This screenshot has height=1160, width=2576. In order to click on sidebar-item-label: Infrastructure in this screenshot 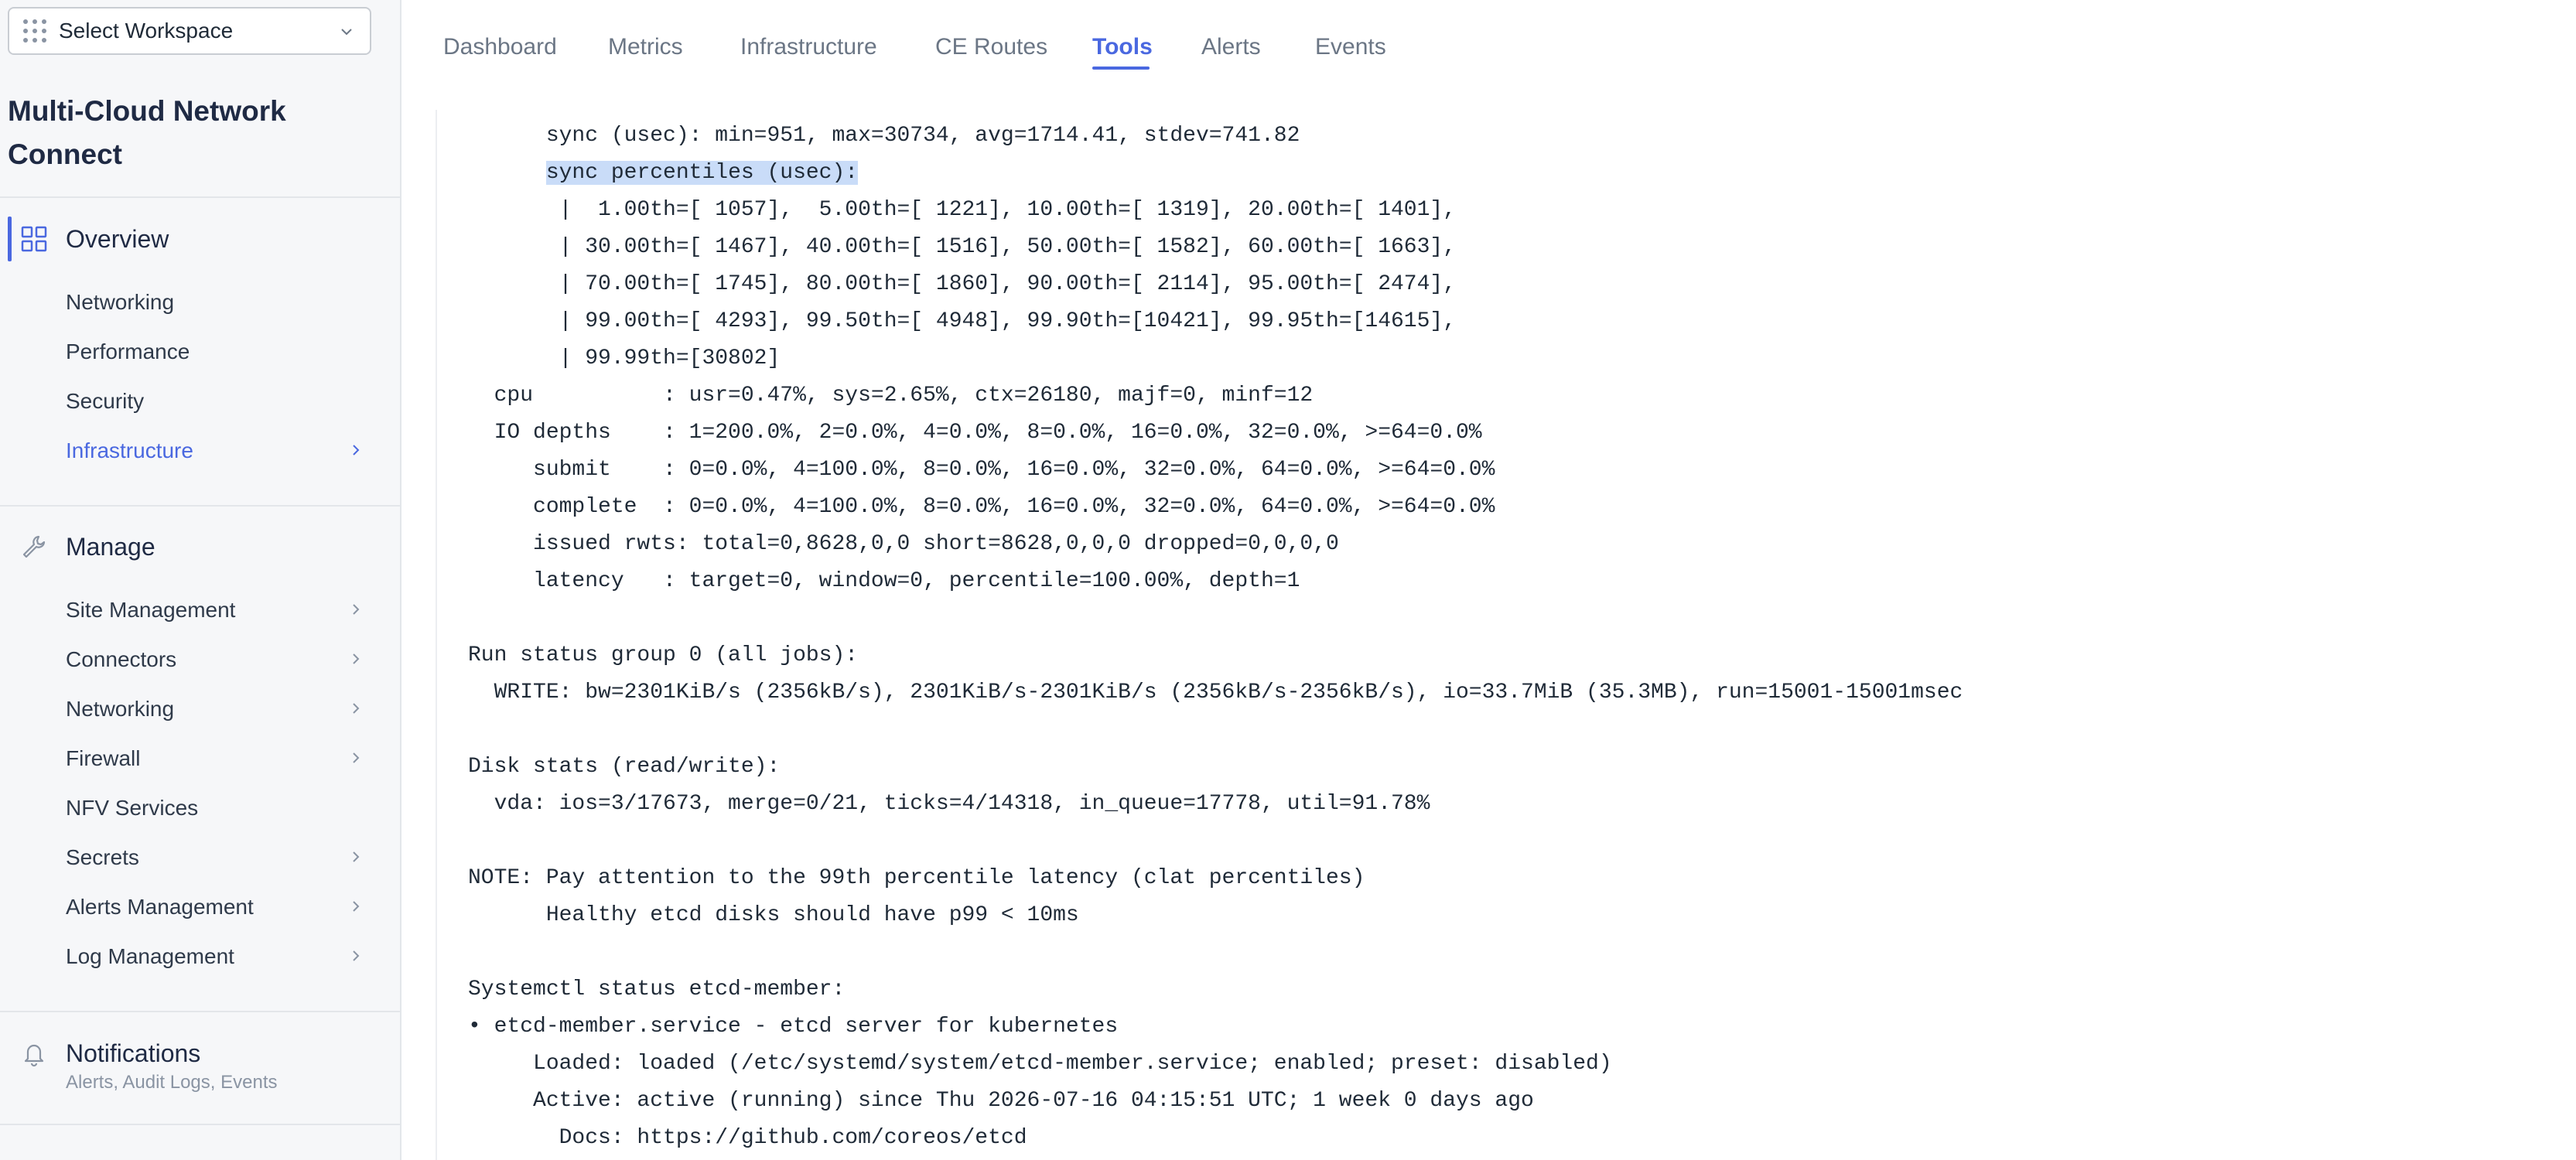, I will do `click(129, 450)`.